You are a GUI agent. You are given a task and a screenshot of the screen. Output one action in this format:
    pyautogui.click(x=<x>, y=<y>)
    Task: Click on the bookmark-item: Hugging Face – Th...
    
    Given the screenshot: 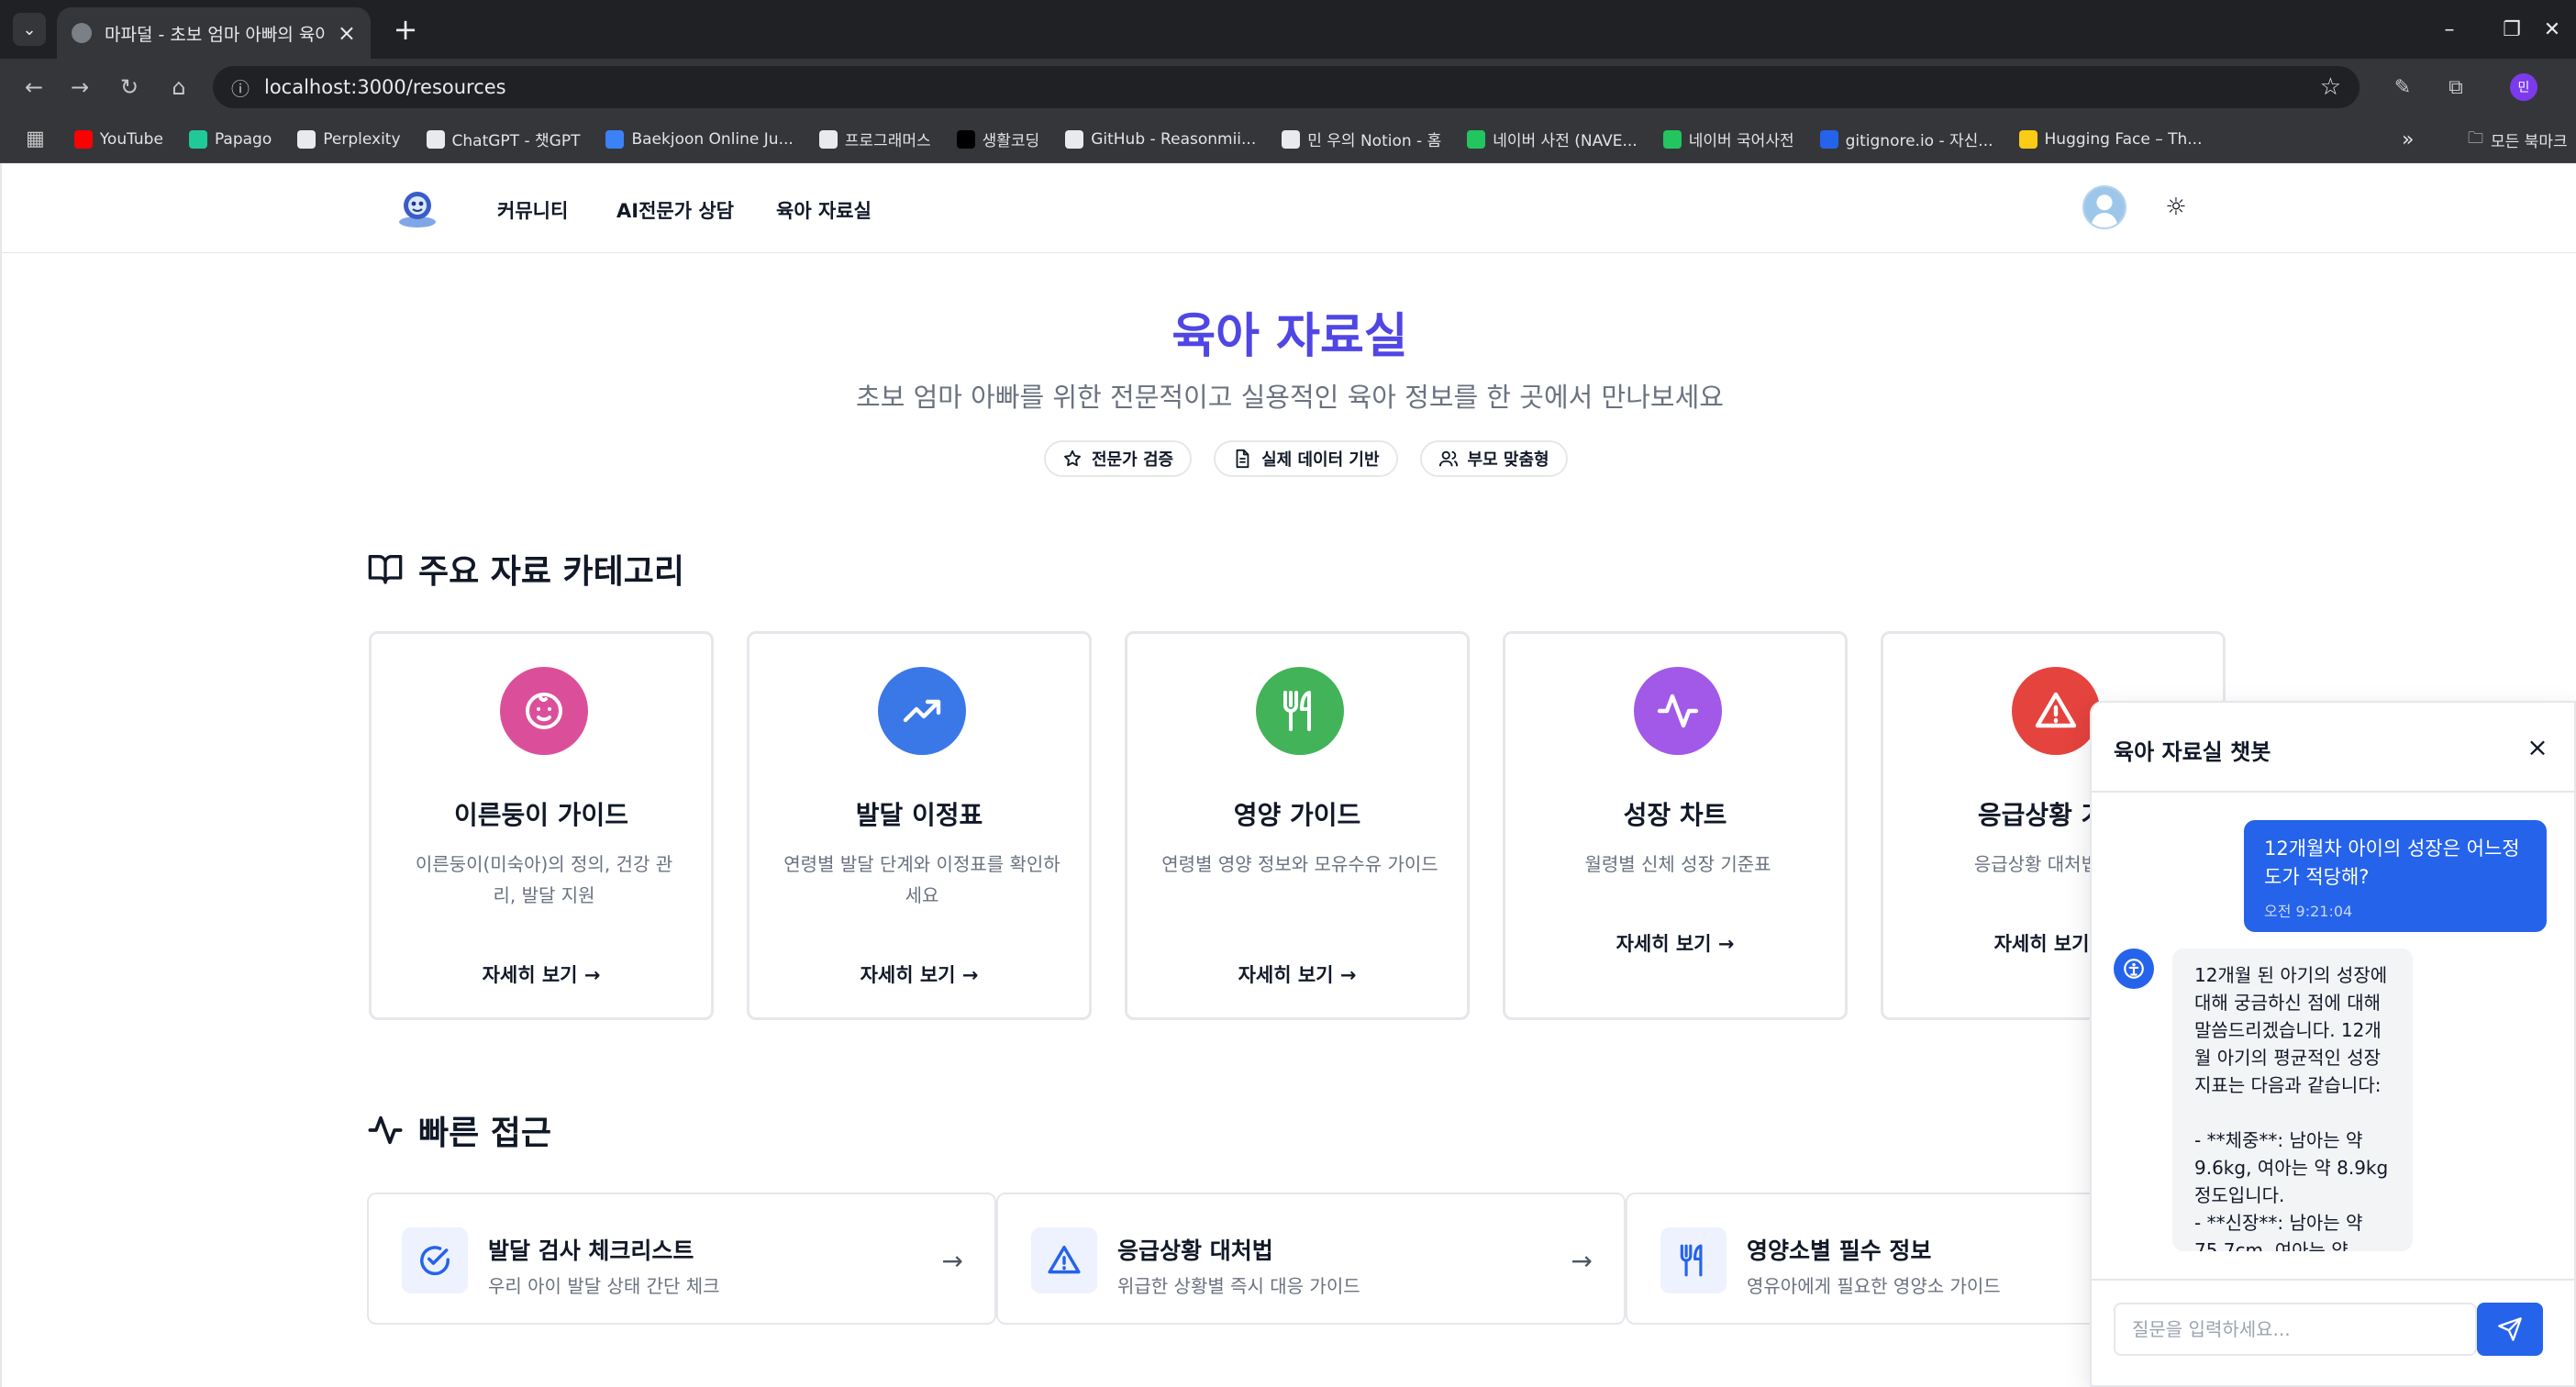 What is the action you would take?
    pyautogui.click(x=2110, y=139)
    